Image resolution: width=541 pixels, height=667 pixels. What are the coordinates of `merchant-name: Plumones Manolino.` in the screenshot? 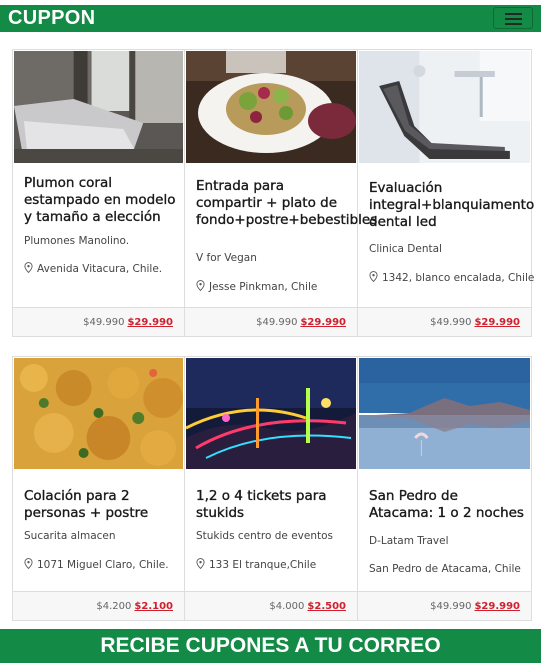 It's located at (77, 241).